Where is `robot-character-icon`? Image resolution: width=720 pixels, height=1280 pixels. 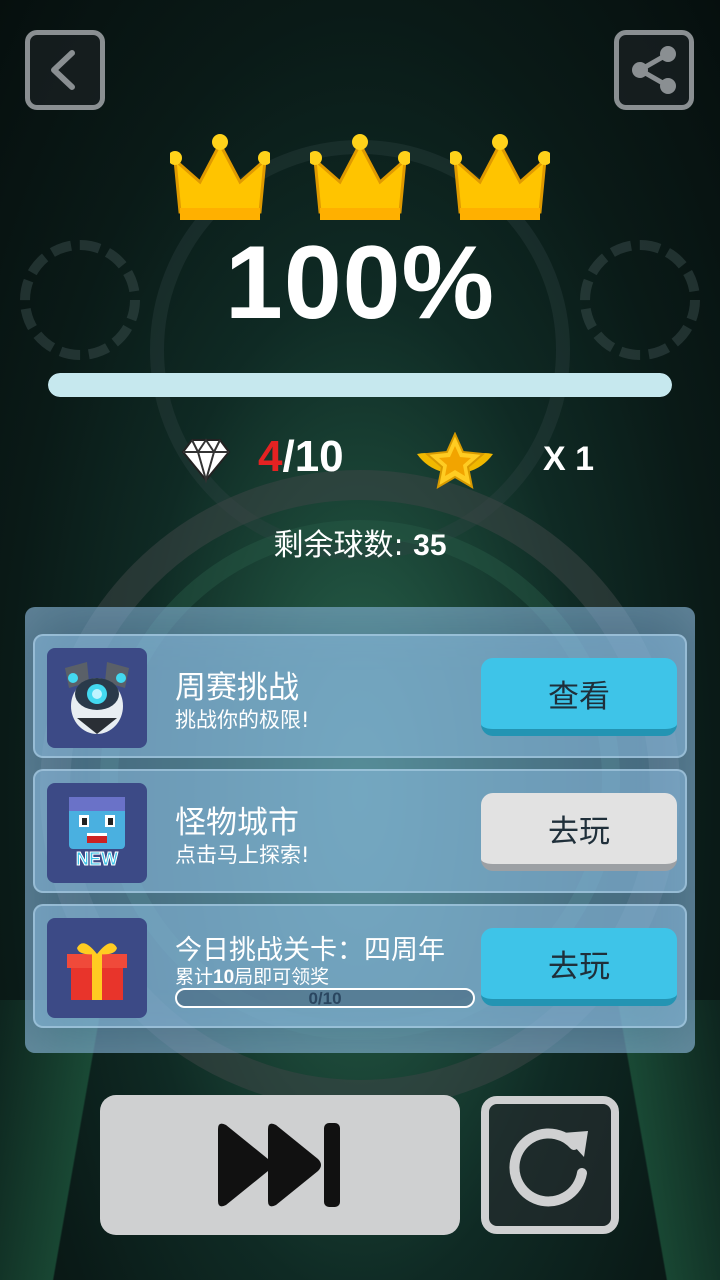
robot-character-icon is located at coordinates (97, 698).